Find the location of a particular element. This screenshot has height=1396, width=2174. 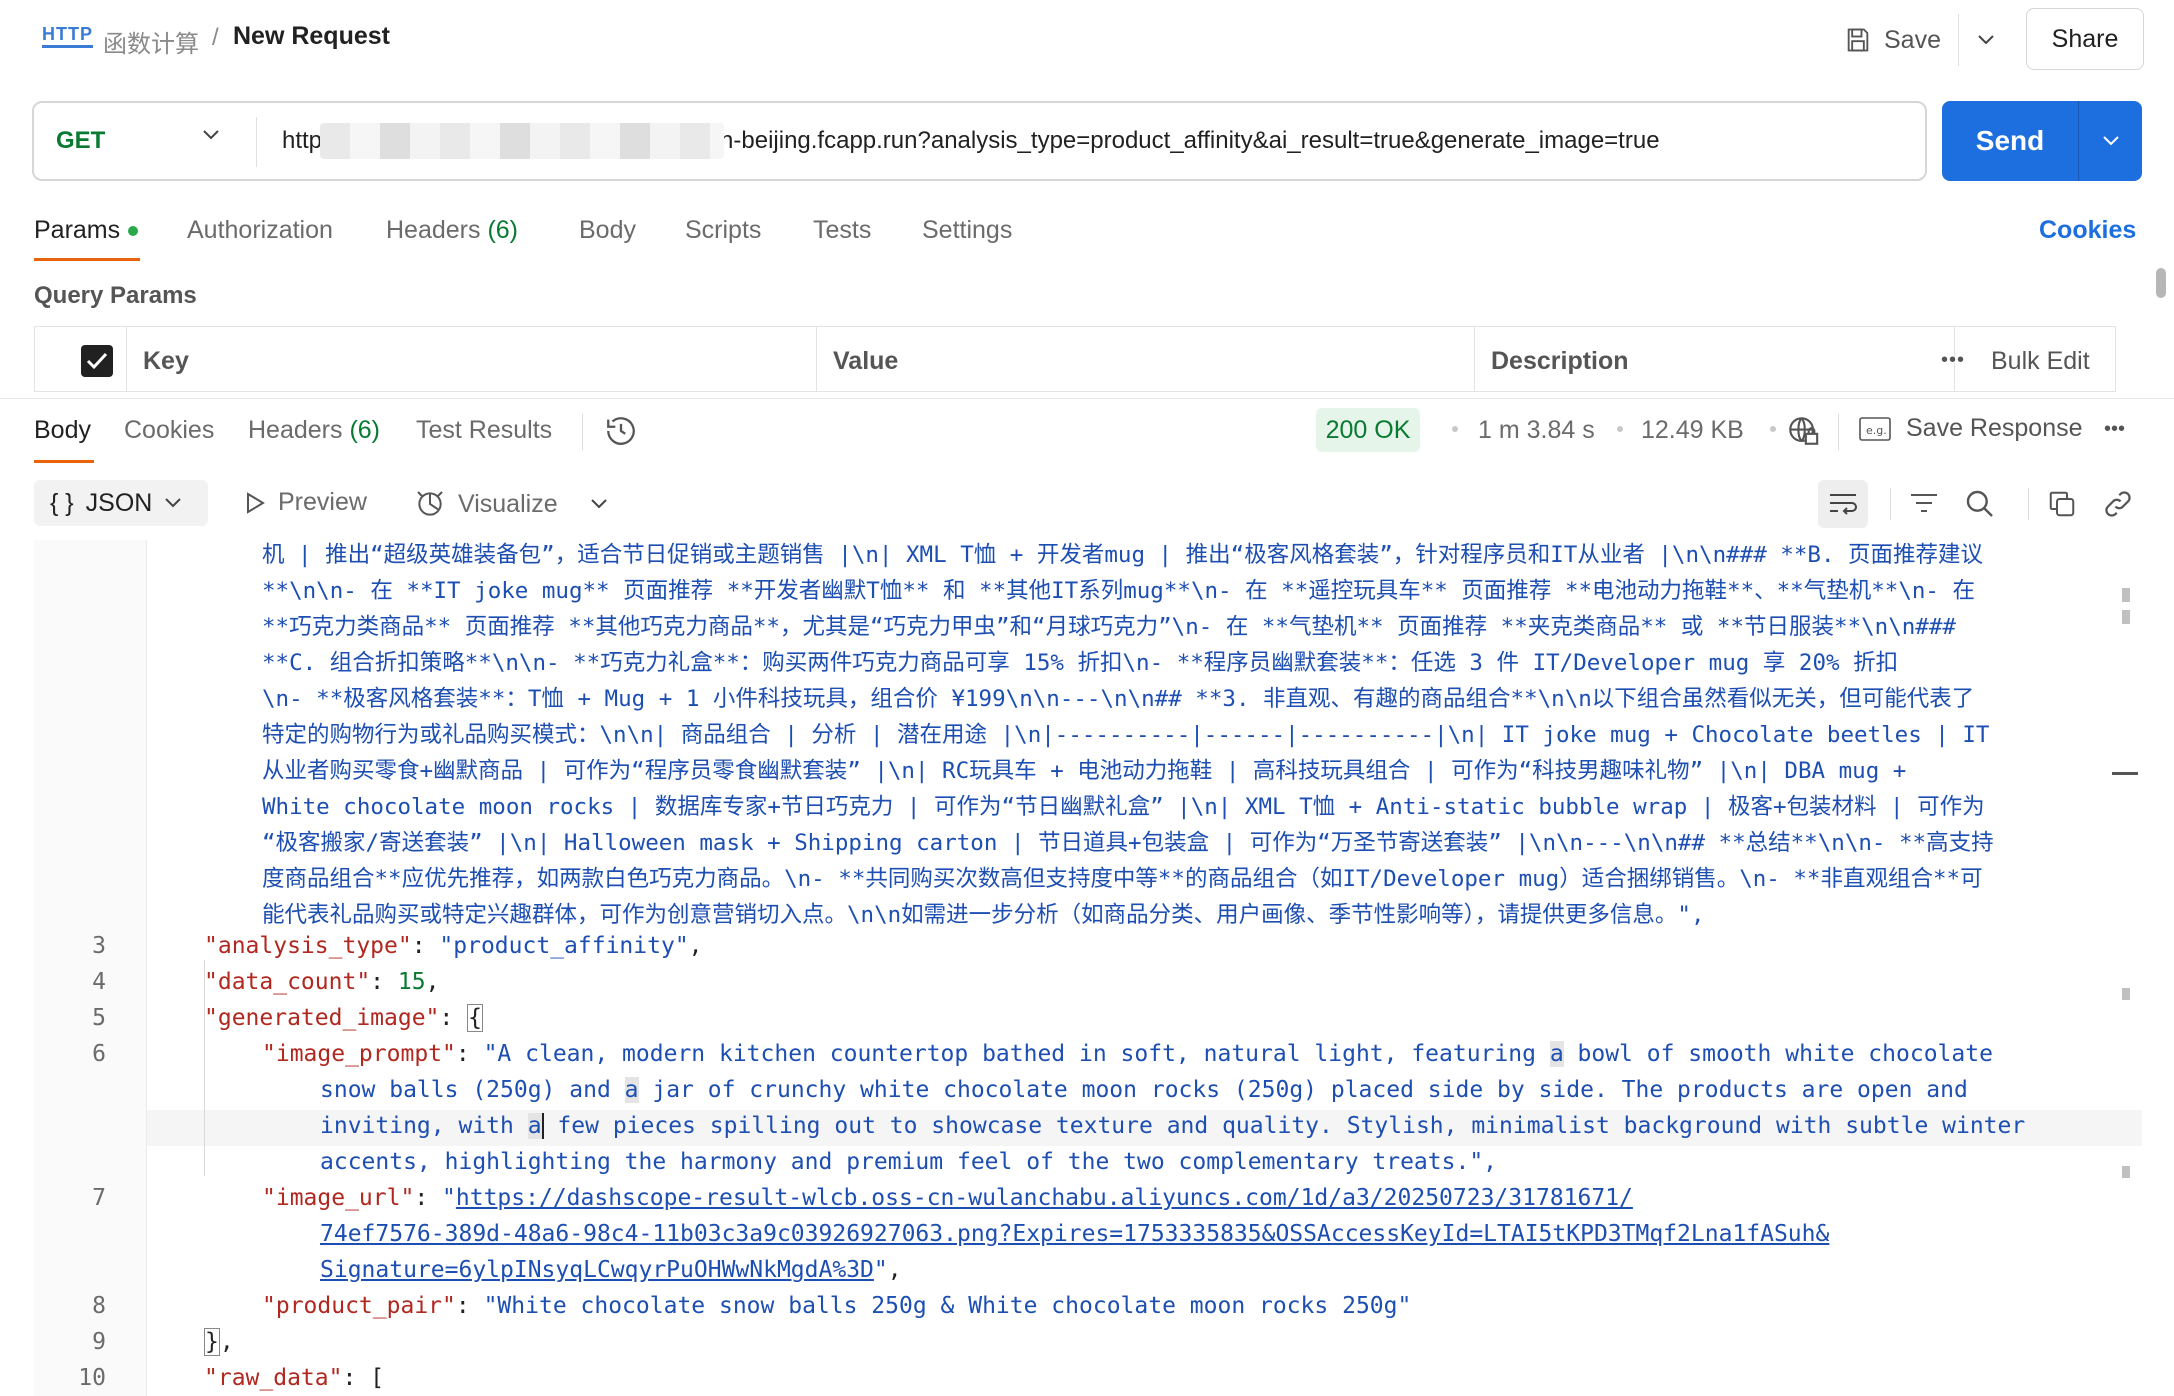

tab-params: Params is located at coordinates (86, 230).